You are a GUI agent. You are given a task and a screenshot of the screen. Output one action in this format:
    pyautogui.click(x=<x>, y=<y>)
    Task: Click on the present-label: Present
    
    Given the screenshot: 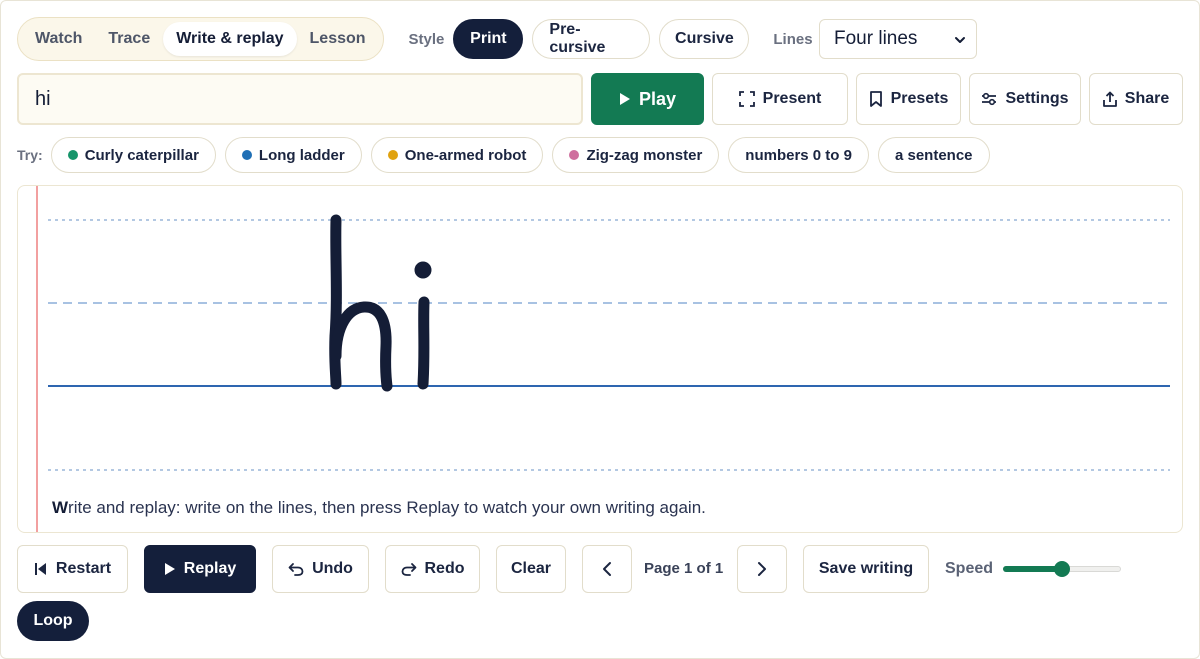 What is the action you would take?
    pyautogui.click(x=792, y=98)
    